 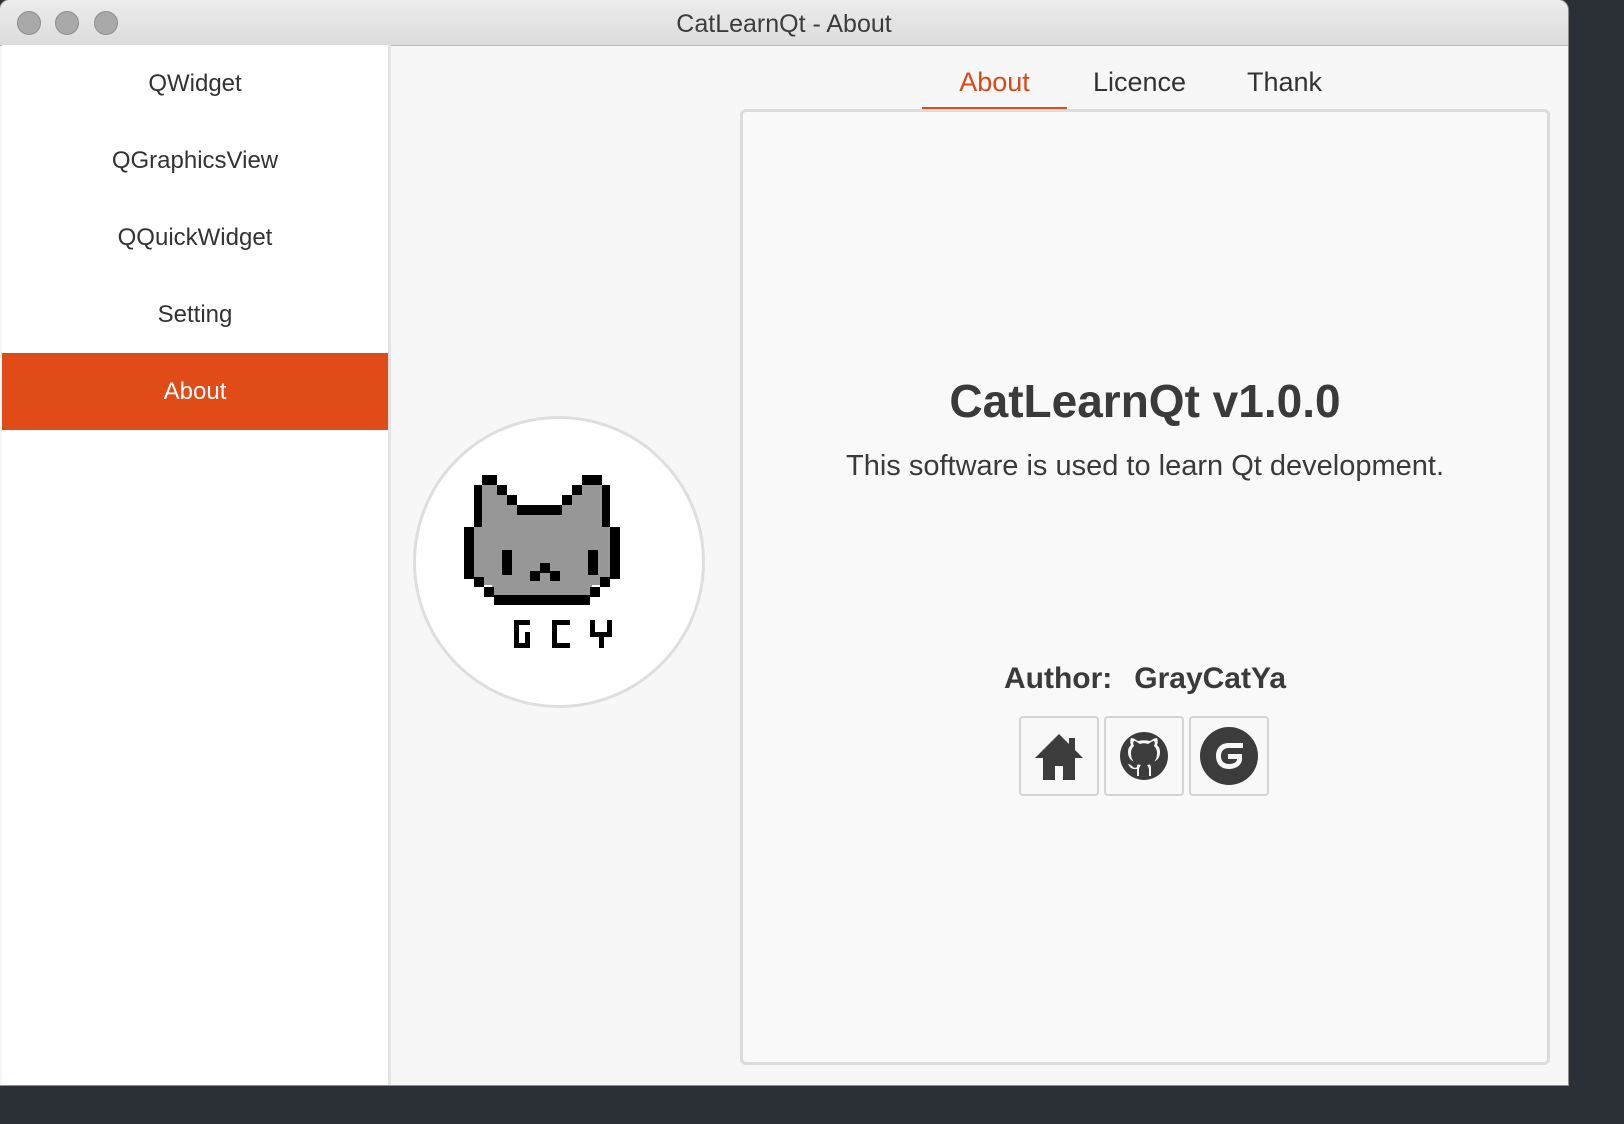 What do you see at coordinates (1145, 401) in the screenshot?
I see `app-title: CatLearnQt v1.0.0` at bounding box center [1145, 401].